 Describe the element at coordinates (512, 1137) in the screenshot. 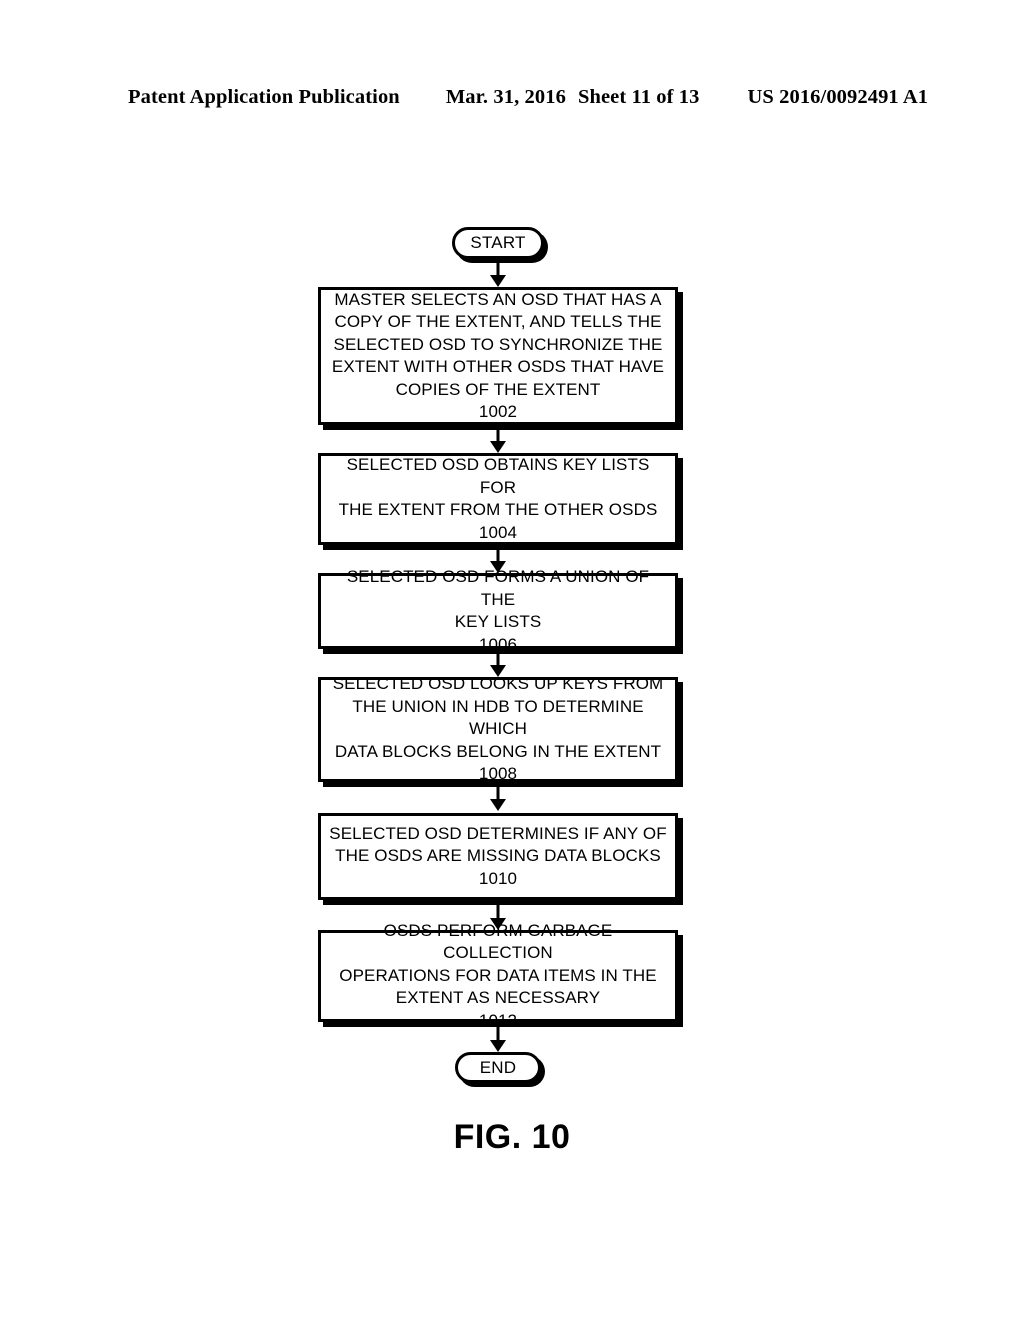

I see `figure-caption: FIG. 10` at that location.